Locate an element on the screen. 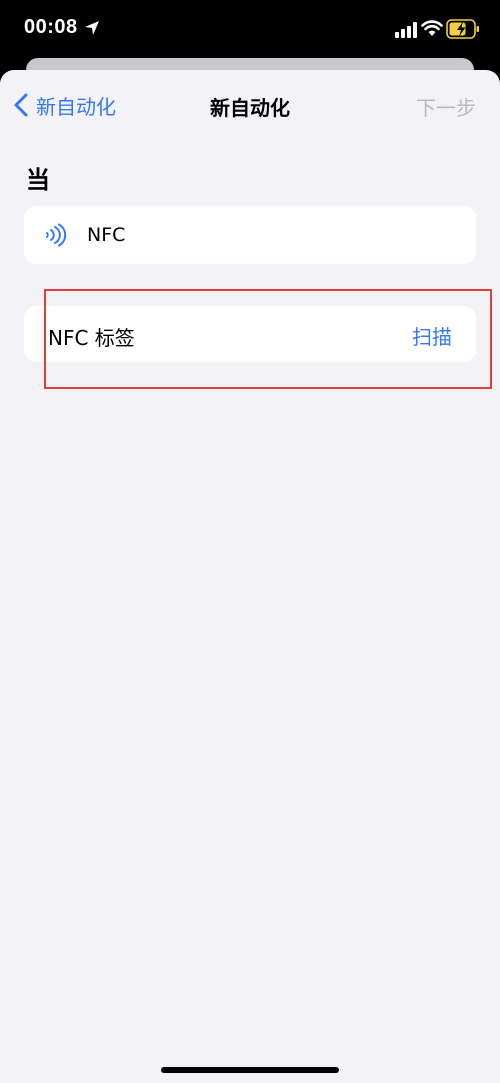 This screenshot has width=500, height=1083. status-bar: 00:08 is located at coordinates (250, 31).